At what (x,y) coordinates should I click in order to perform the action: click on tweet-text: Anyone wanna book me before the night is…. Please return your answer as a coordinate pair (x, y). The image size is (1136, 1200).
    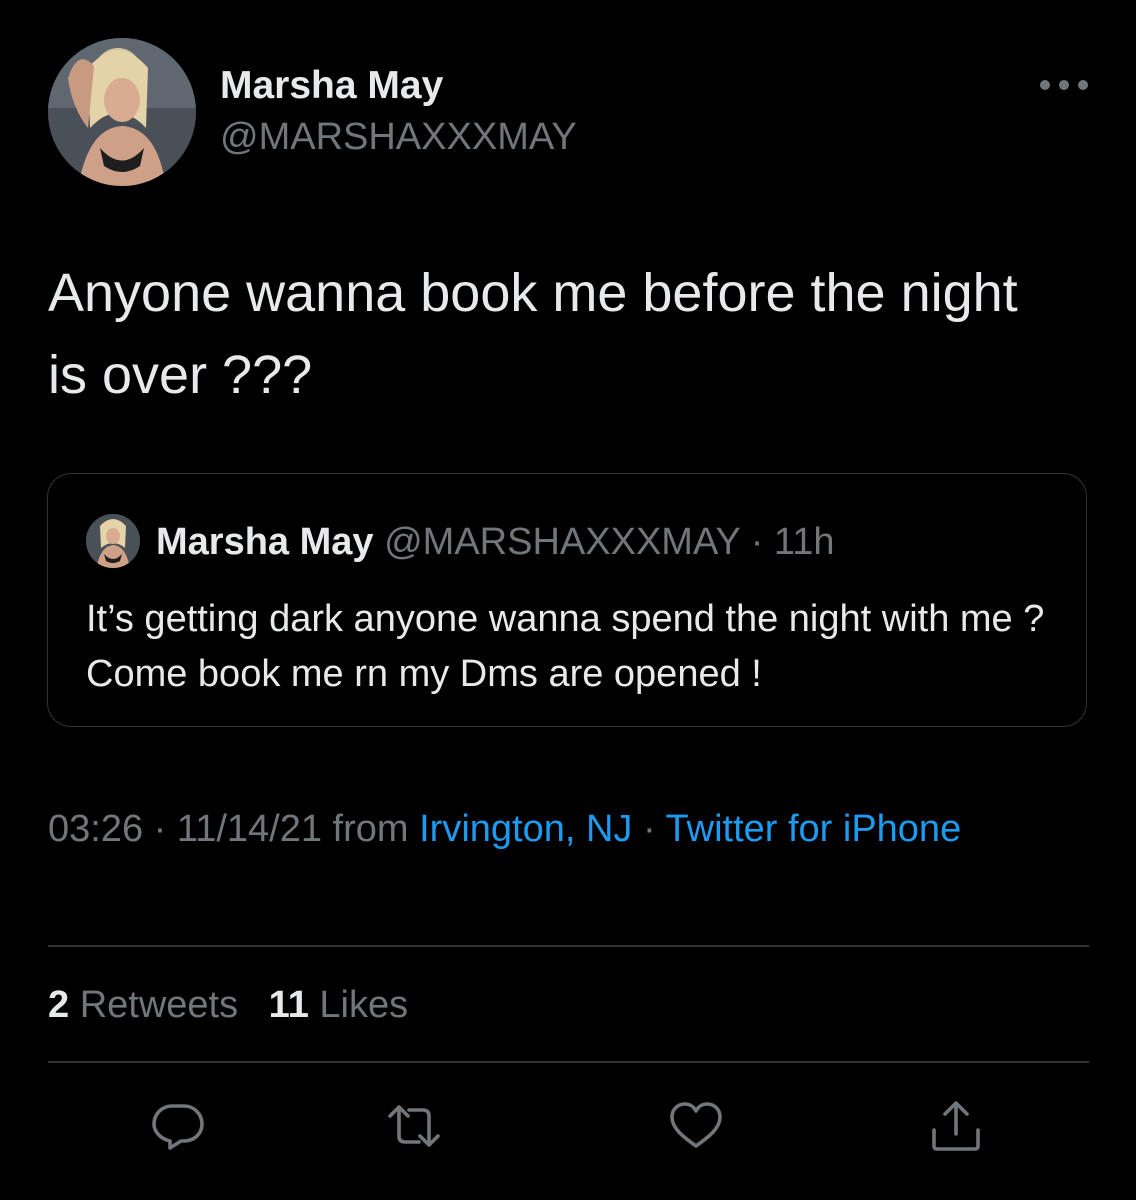
    Looking at the image, I should click on (533, 334).